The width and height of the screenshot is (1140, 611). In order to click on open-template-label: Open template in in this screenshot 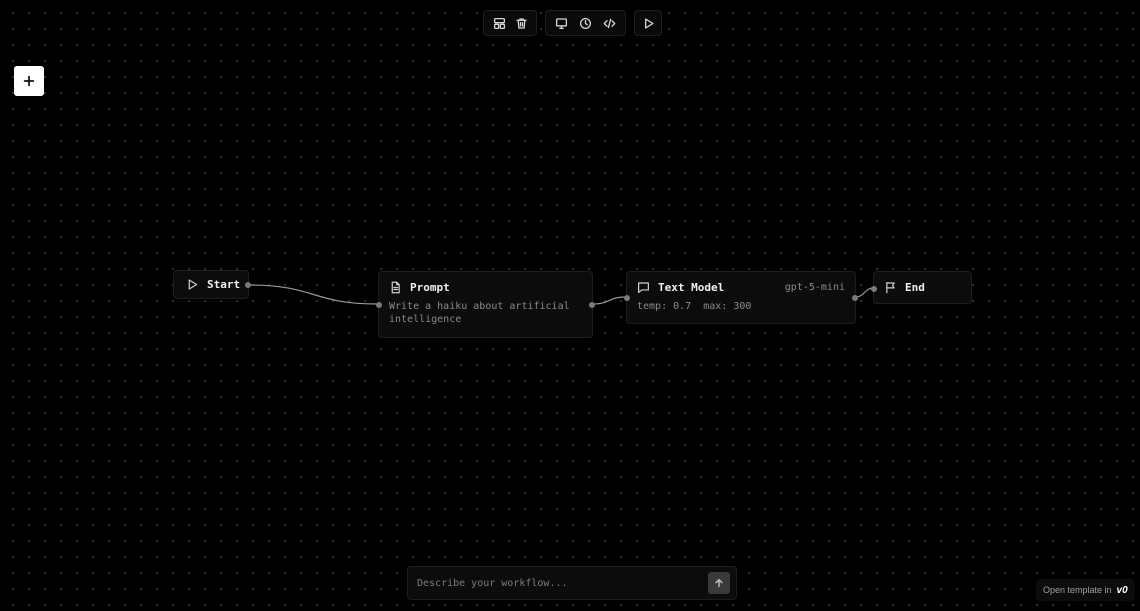, I will do `click(1077, 590)`.